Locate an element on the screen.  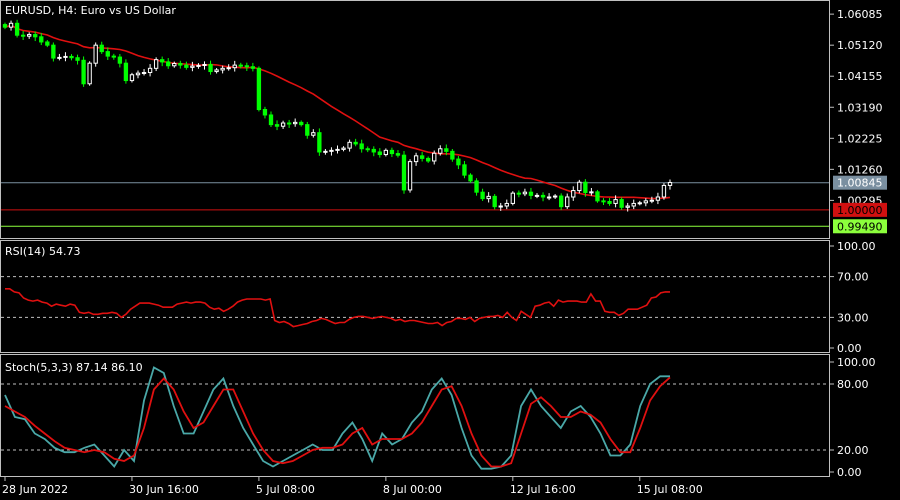
rsi-tick-label: 0.00 is located at coordinates (849, 348).